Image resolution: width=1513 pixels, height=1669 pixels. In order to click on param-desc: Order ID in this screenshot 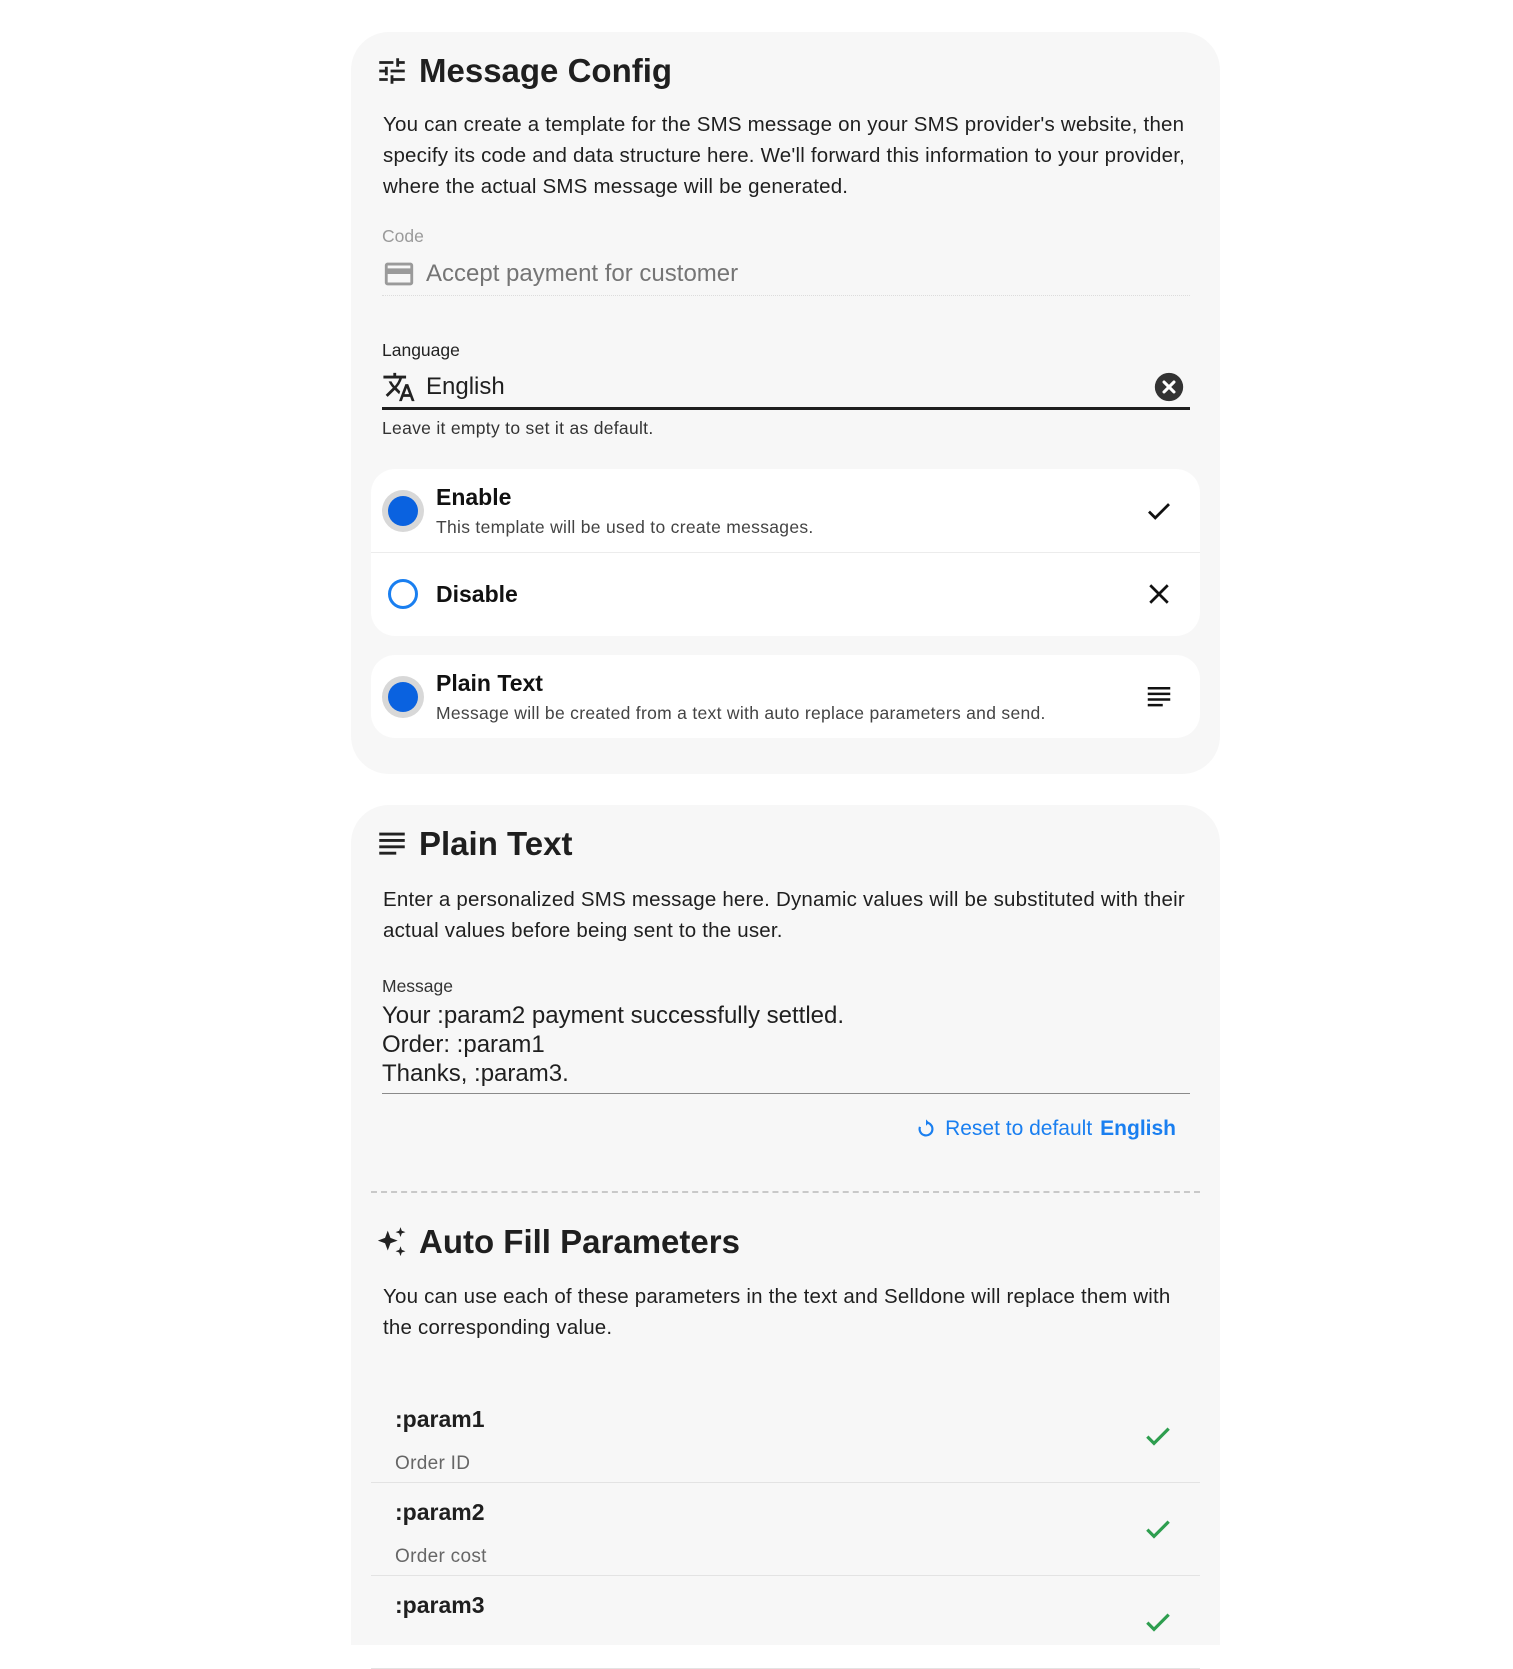, I will do `click(433, 1463)`.